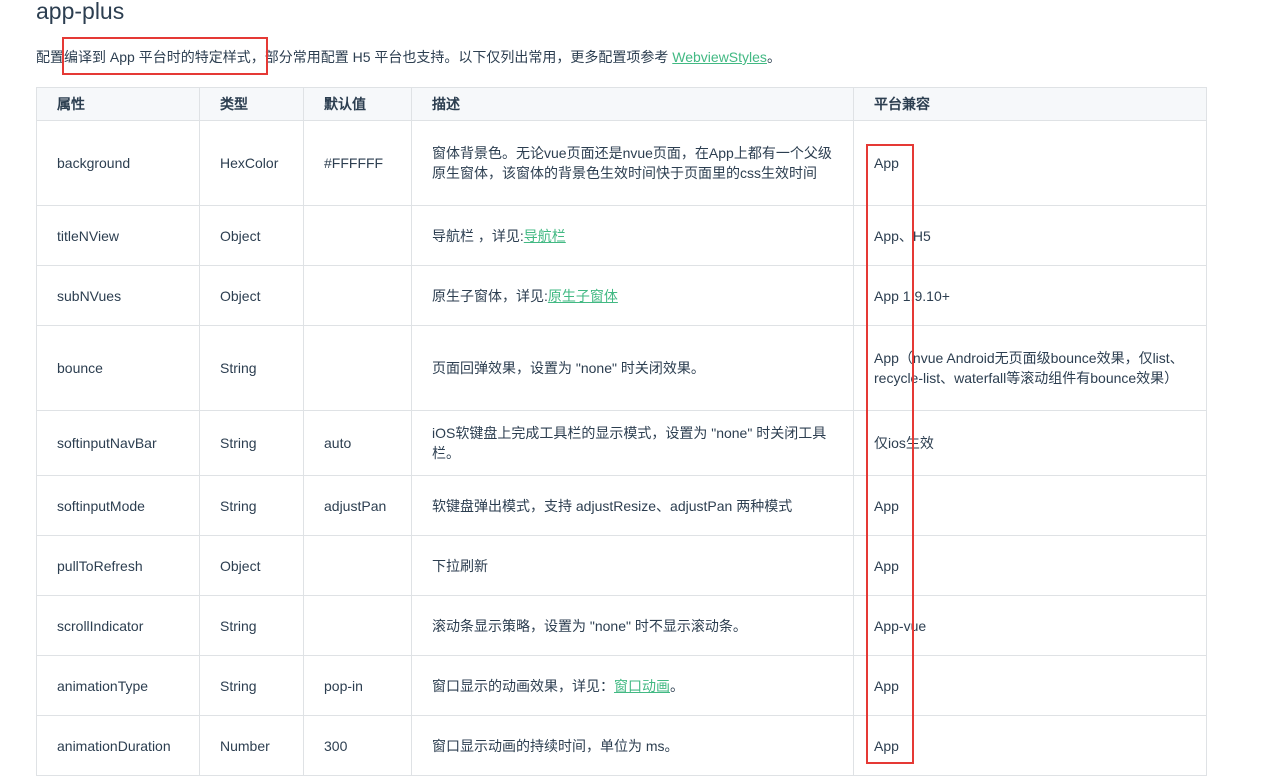 Image resolution: width=1286 pixels, height=782 pixels. What do you see at coordinates (1030, 235) in the screenshot?
I see `cell-platform: App、H5` at bounding box center [1030, 235].